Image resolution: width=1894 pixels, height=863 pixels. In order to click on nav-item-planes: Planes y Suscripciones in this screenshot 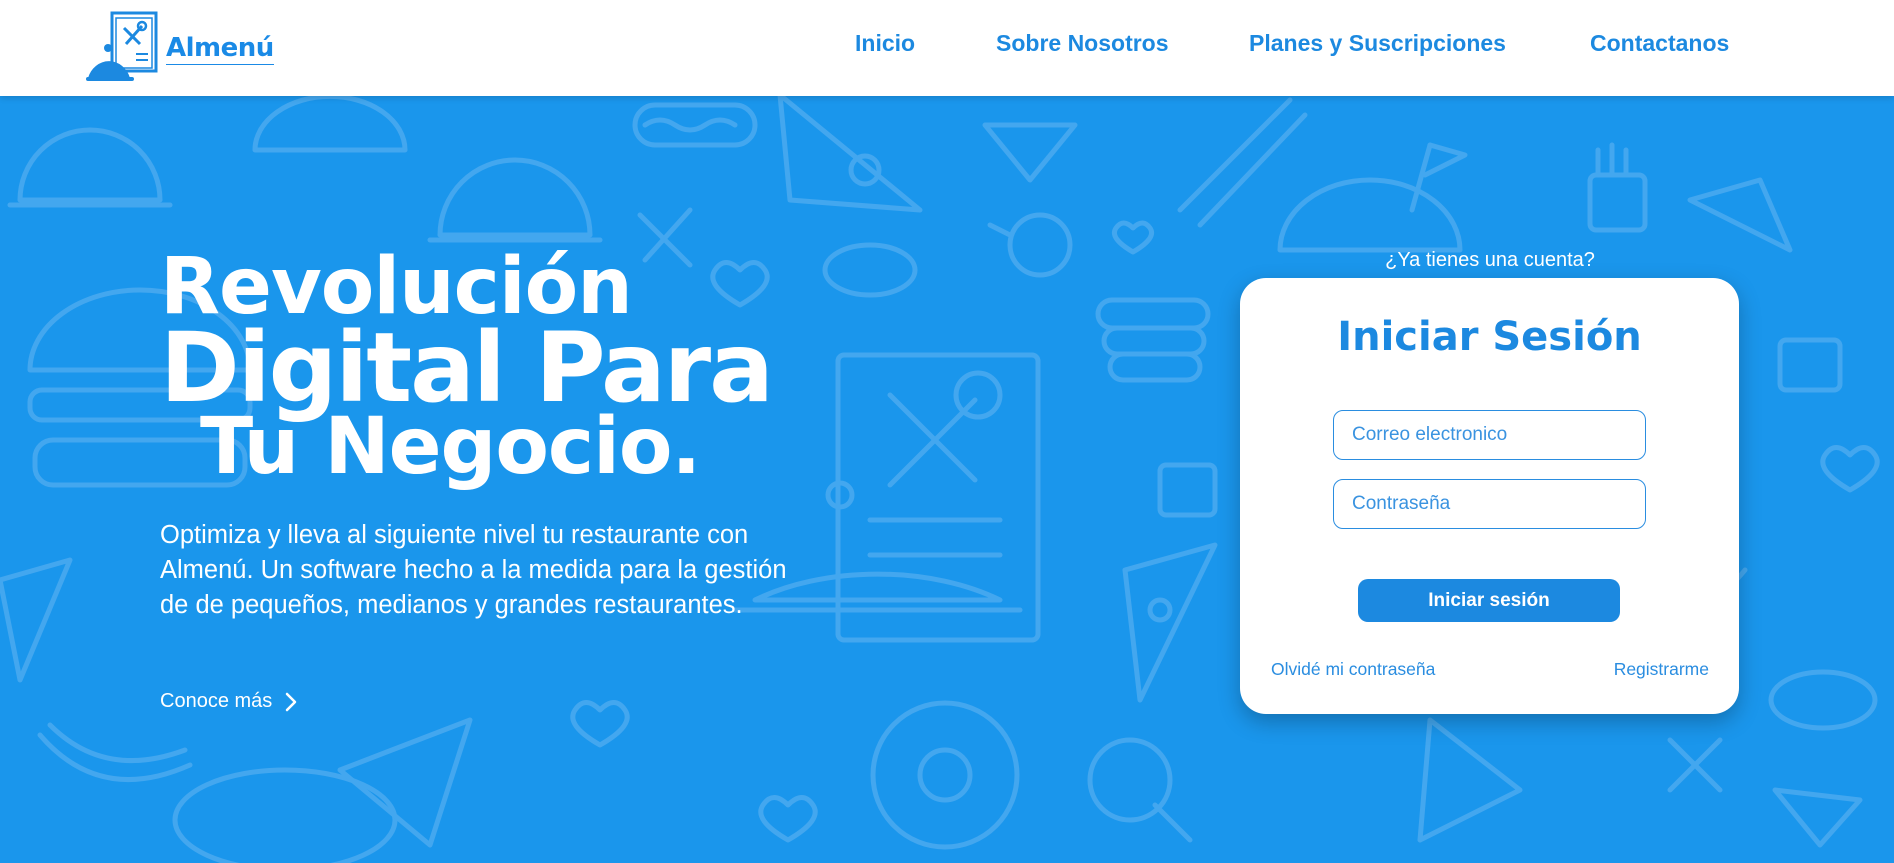, I will do `click(1377, 43)`.